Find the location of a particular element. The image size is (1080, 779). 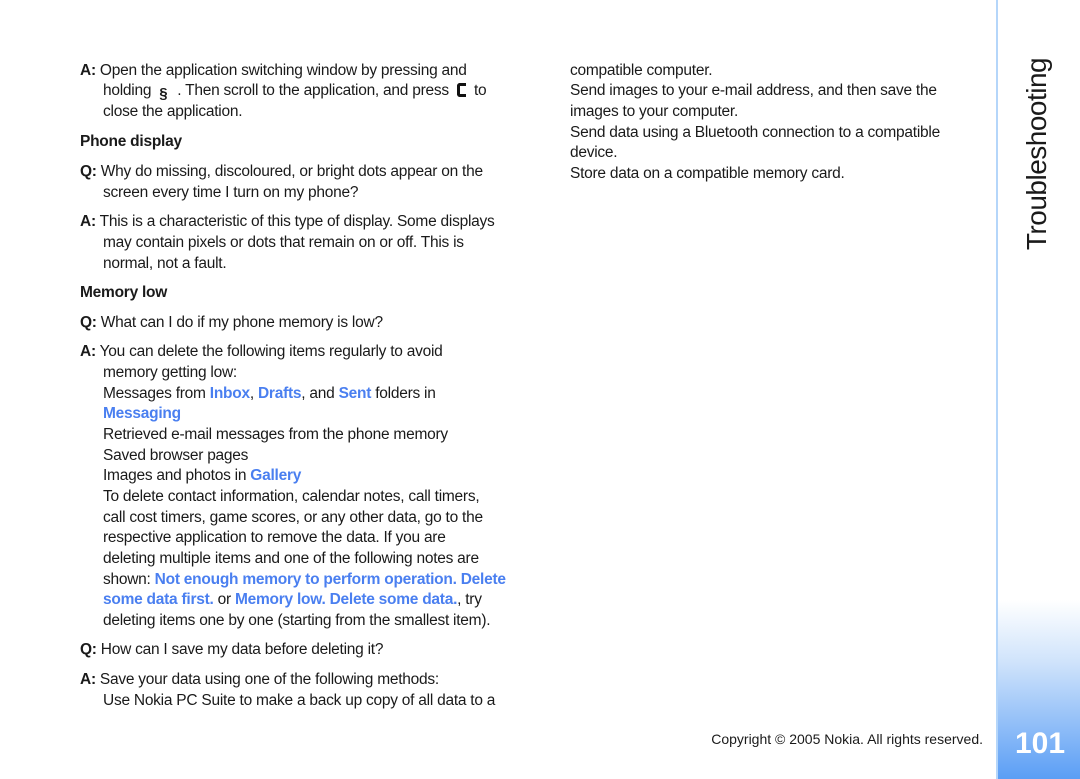

text-line: memory getting low: is located at coordinates (170, 373).